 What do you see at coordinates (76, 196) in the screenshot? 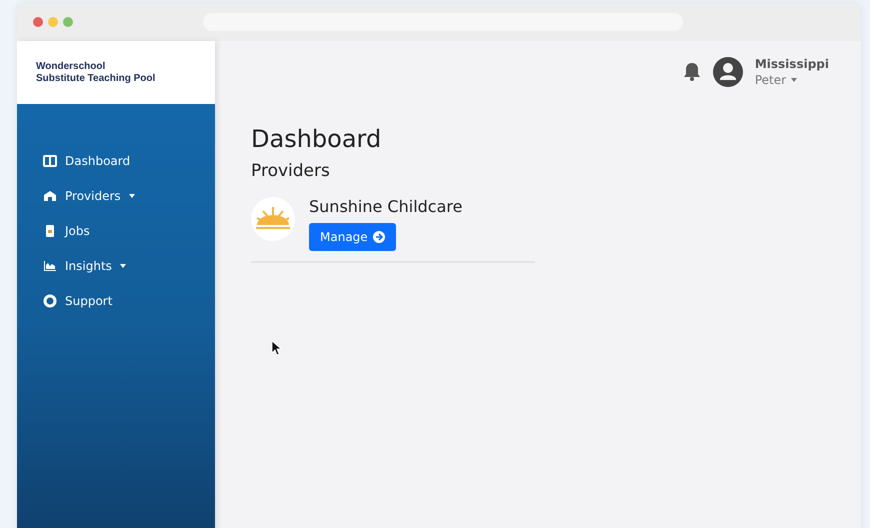
I see `sidebar-item: Providers` at bounding box center [76, 196].